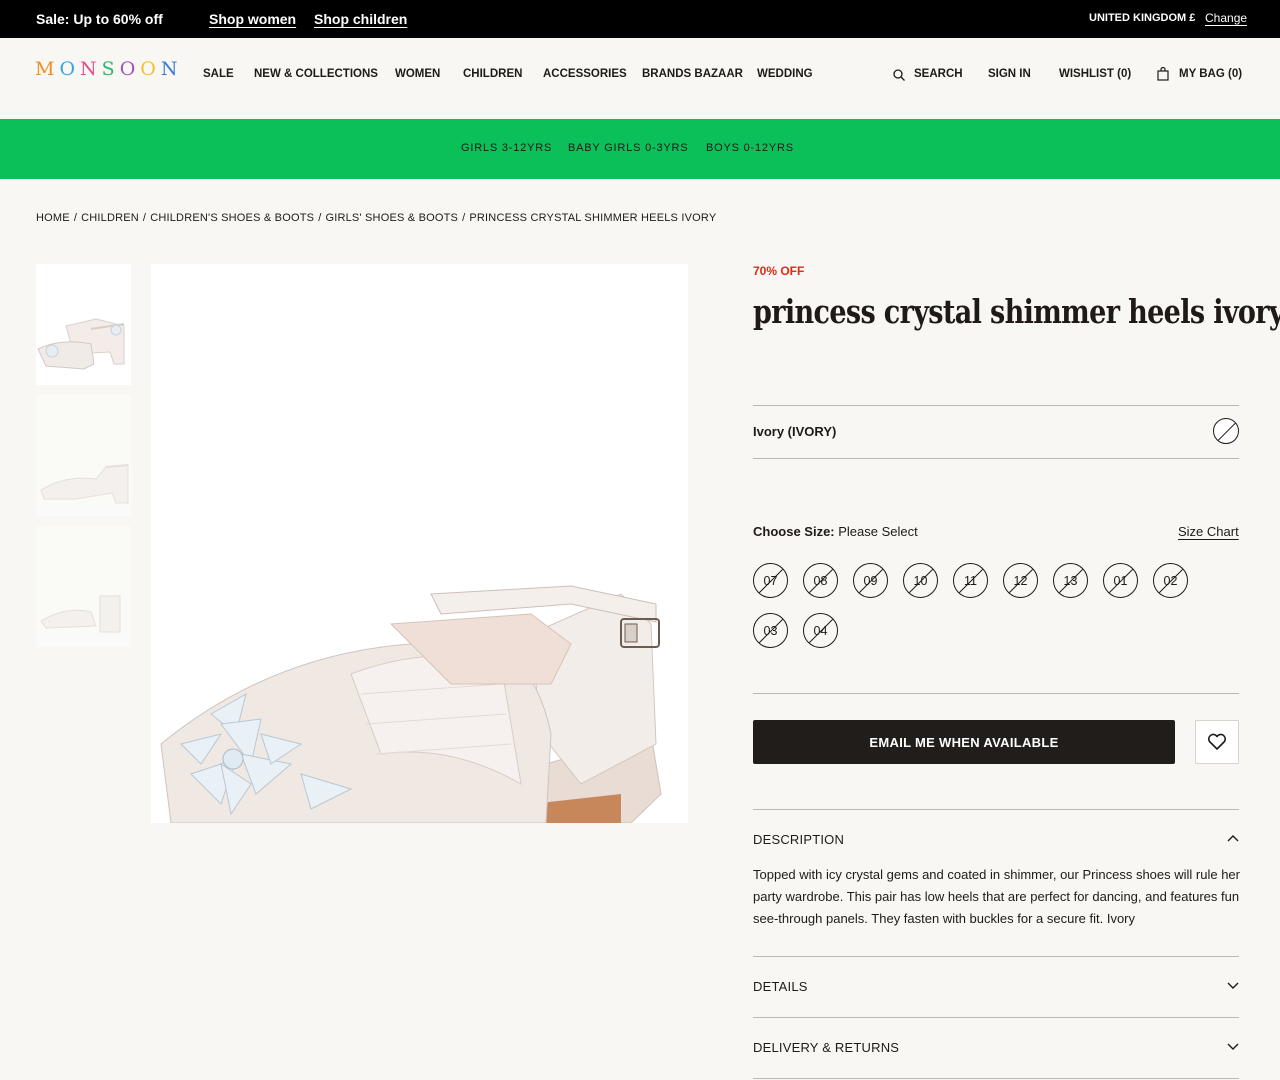 The height and width of the screenshot is (1080, 1280). Describe the element at coordinates (878, 531) in the screenshot. I see `size-value: Please Select` at that location.